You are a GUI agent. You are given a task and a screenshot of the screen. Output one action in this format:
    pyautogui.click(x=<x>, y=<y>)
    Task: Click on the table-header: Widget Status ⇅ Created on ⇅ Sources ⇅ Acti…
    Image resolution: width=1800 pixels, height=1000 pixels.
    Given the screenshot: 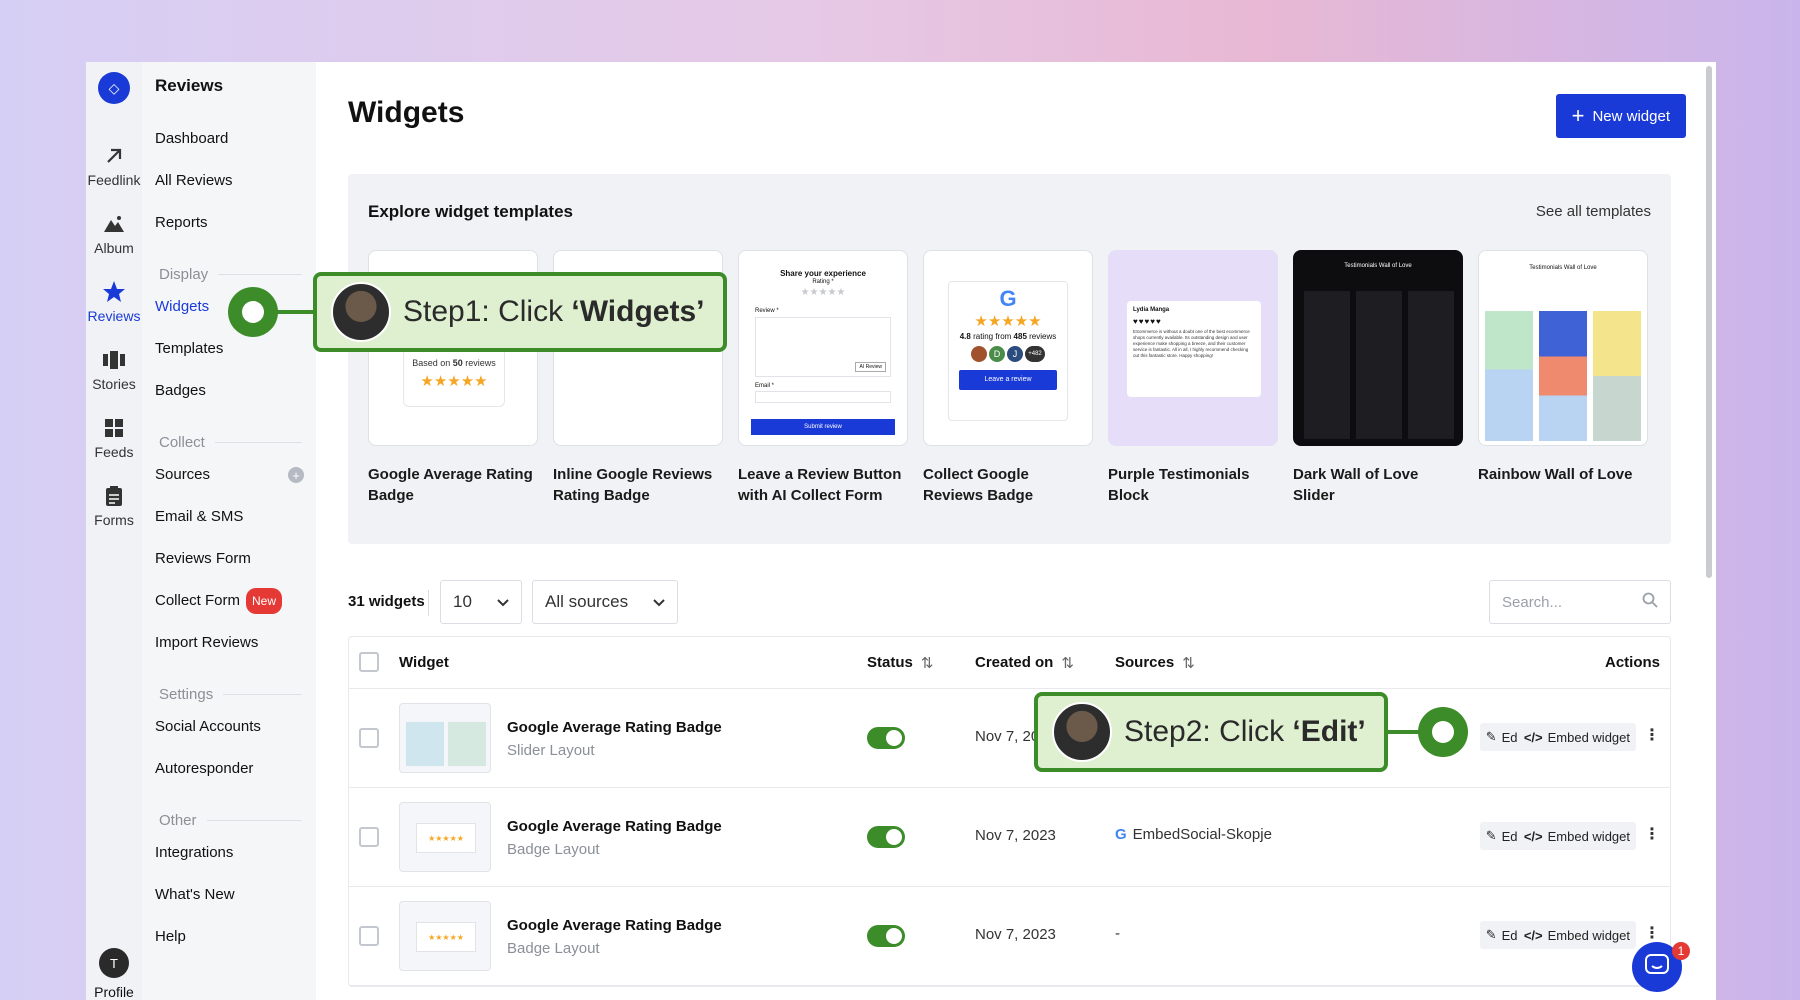 What is the action you would take?
    pyautogui.click(x=1009, y=663)
    